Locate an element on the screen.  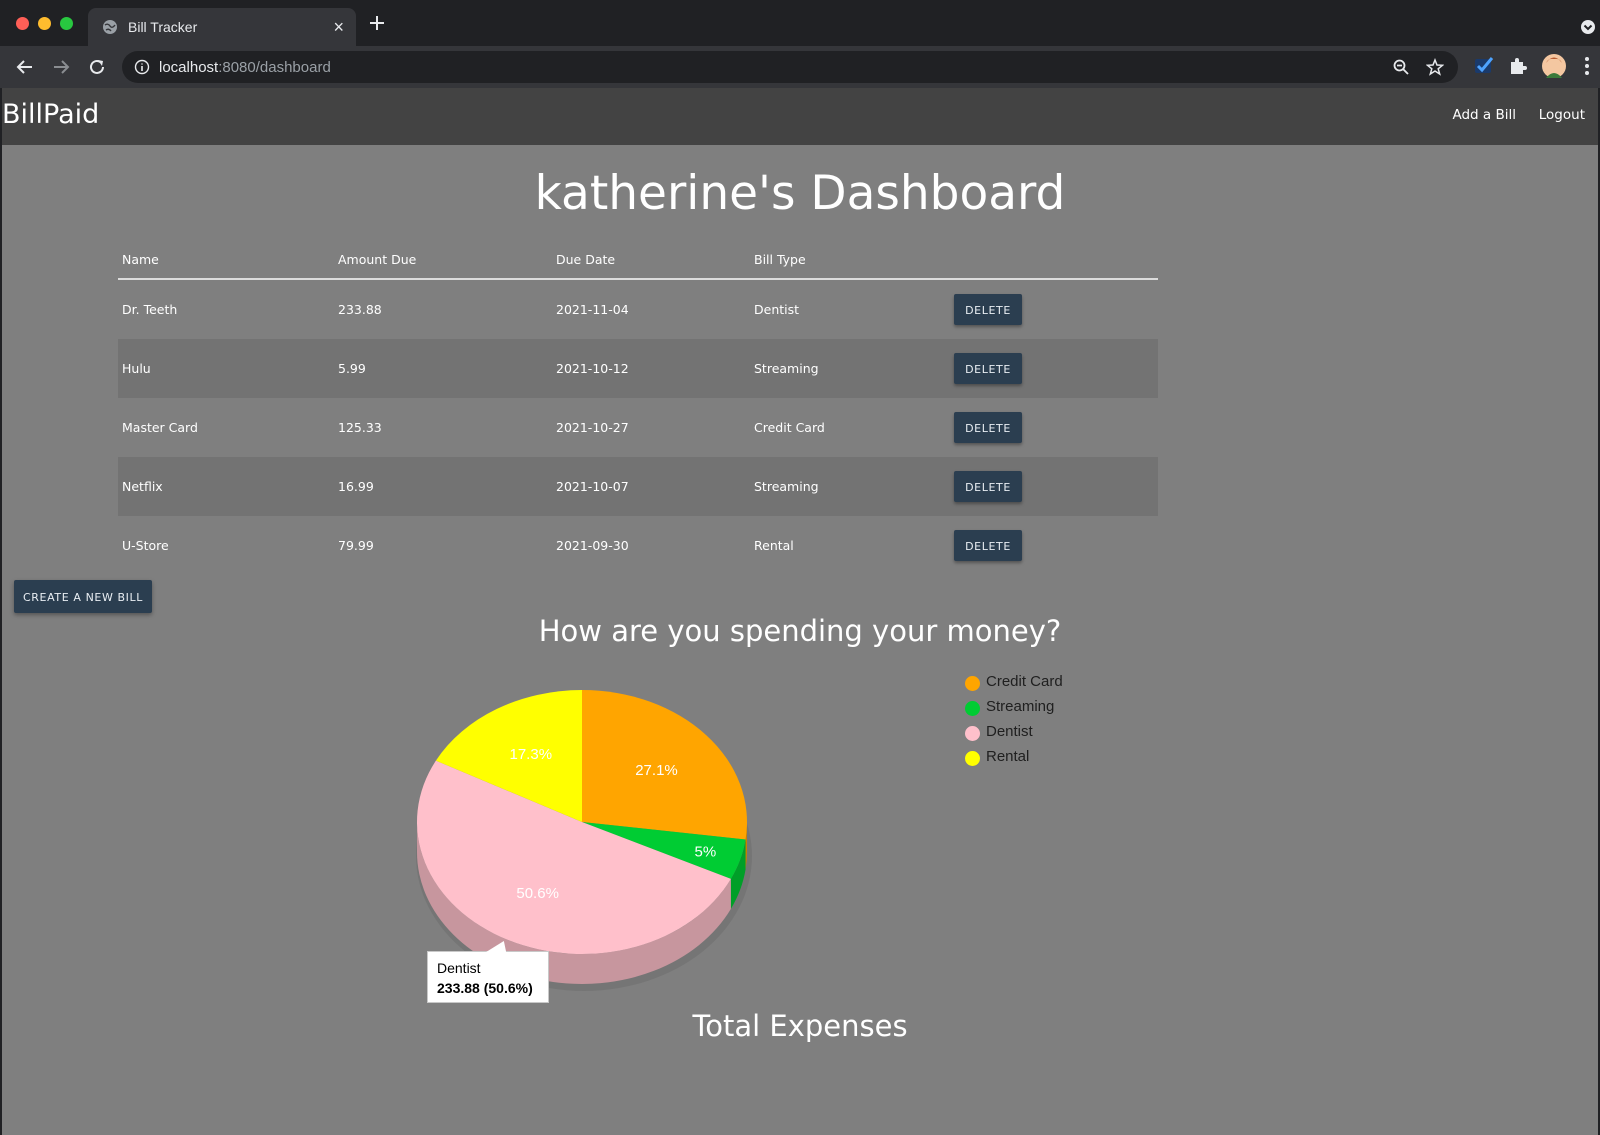
chart-tooltip: Dentist 233.88 (50.6%) is located at coordinates (488, 972).